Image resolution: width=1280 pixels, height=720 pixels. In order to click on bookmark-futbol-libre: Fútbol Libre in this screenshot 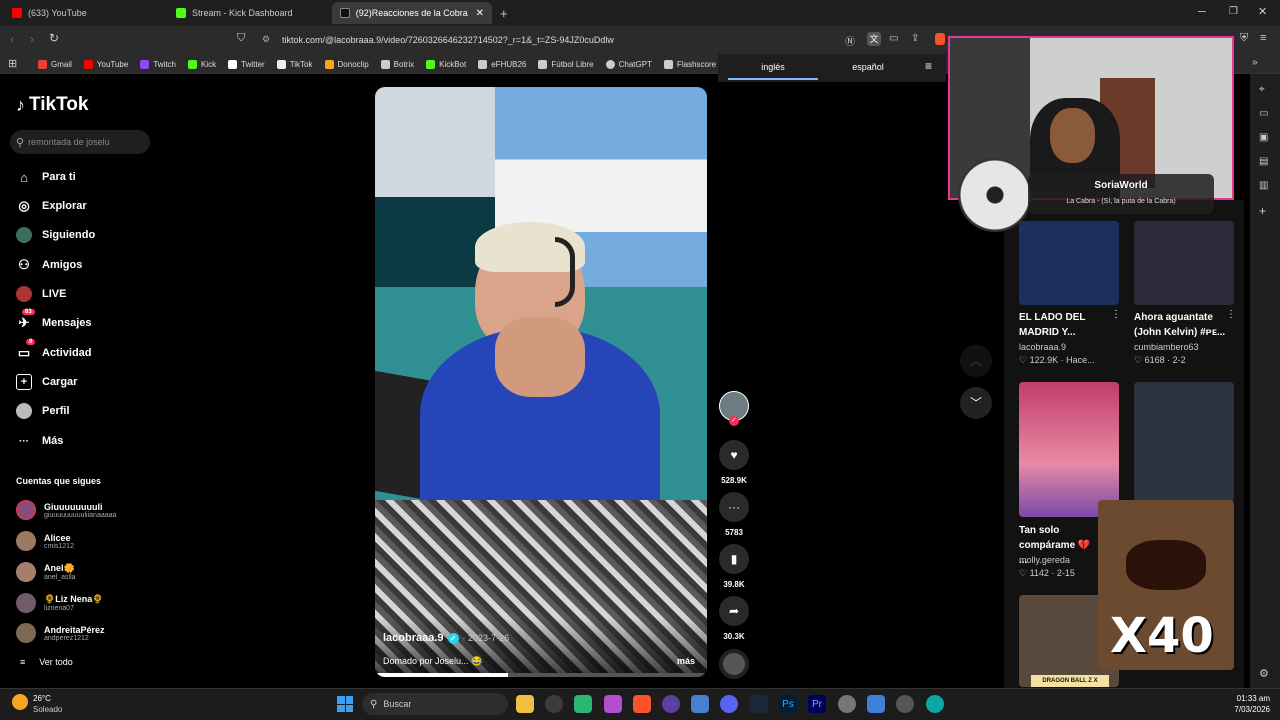, I will do `click(566, 64)`.